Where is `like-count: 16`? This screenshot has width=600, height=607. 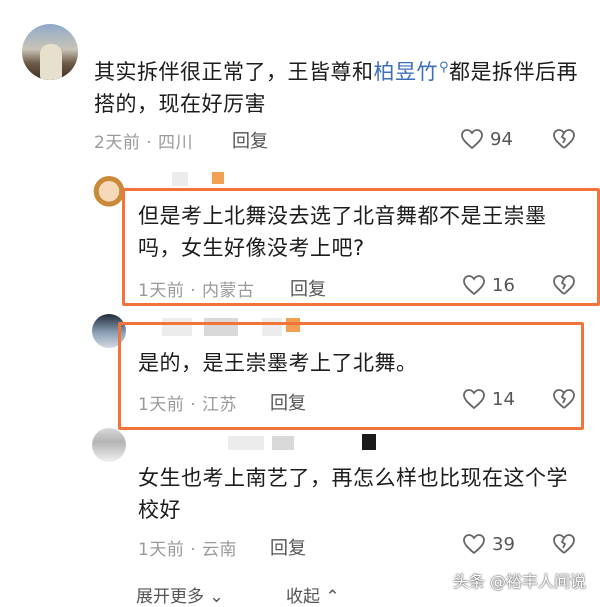 like-count: 16 is located at coordinates (503, 285).